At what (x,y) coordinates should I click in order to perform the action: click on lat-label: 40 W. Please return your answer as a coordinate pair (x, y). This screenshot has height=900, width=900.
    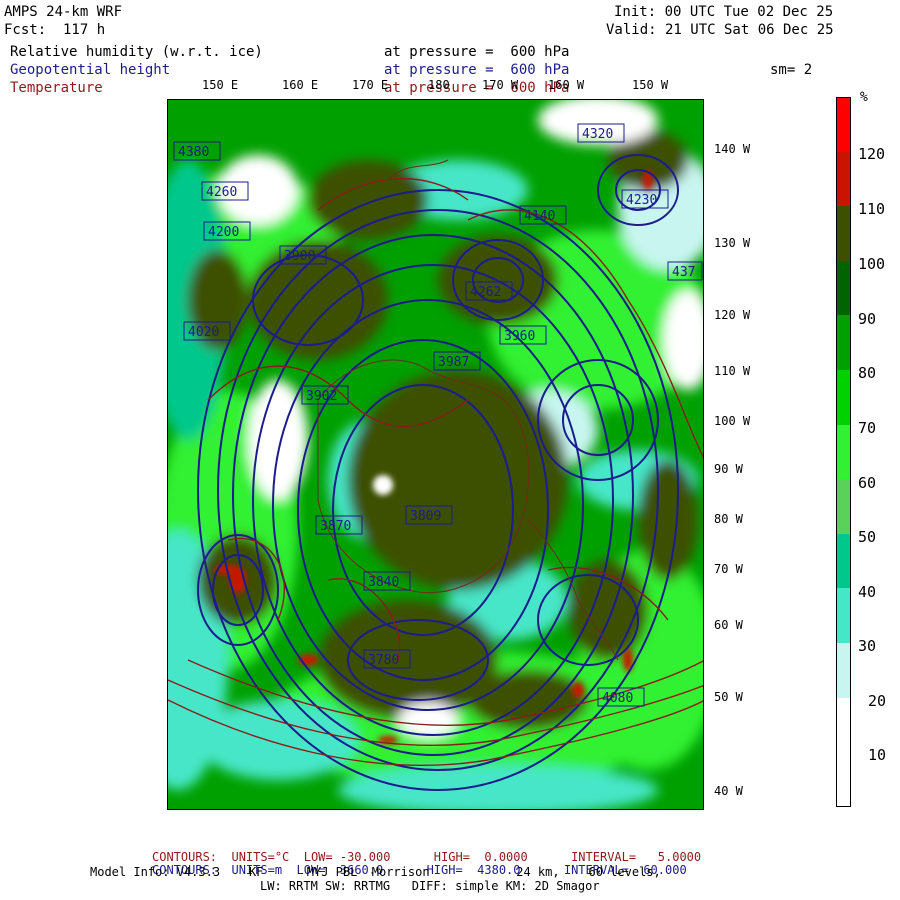
    Looking at the image, I should click on (728, 791).